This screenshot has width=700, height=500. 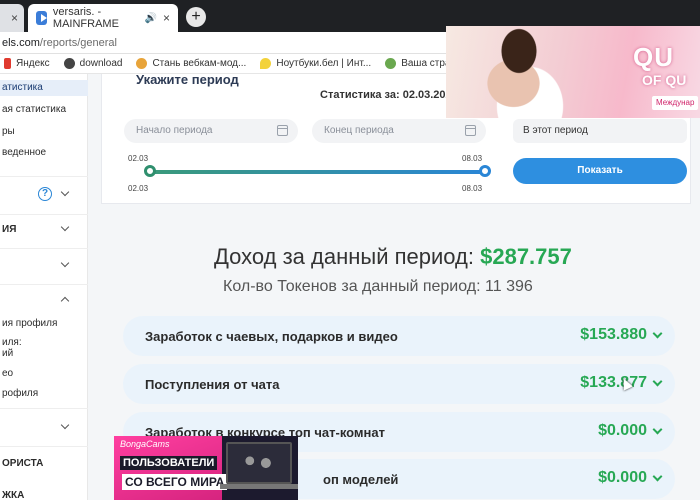 What do you see at coordinates (212, 384) in the screenshot?
I see `earnings-row-label: Поступления от чата` at bounding box center [212, 384].